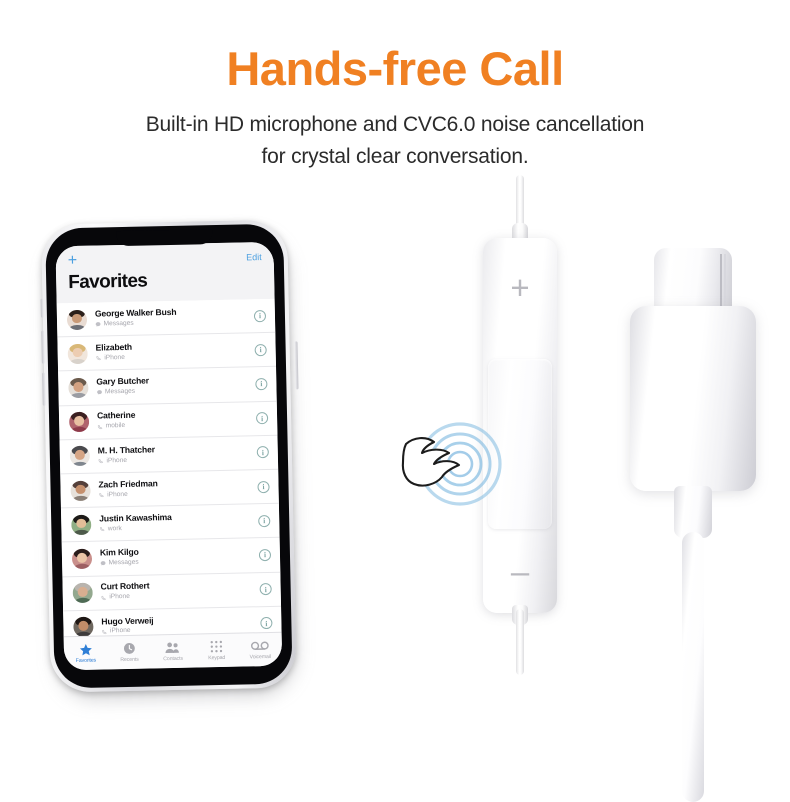  Describe the element at coordinates (395, 156) in the screenshot. I see `promo-subtitle-line-2: for crystal clear conversation.` at that location.